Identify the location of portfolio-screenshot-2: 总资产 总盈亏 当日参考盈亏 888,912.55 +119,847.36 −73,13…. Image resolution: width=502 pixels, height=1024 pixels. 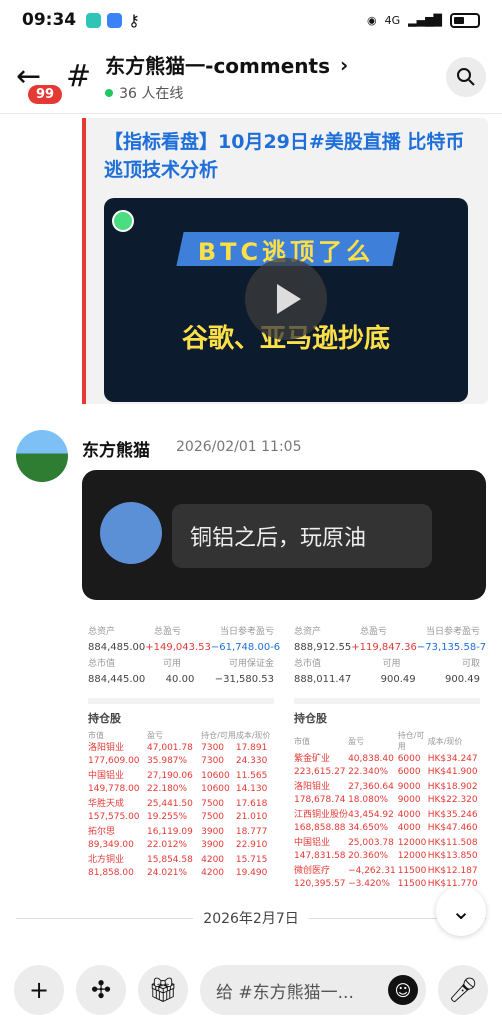
(387, 755).